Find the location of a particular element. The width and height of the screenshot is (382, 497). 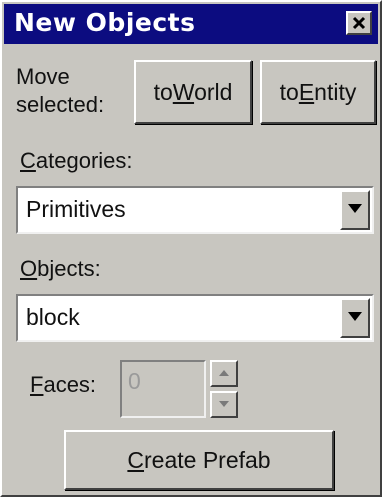

objects-label: Objects: is located at coordinates (60, 268).